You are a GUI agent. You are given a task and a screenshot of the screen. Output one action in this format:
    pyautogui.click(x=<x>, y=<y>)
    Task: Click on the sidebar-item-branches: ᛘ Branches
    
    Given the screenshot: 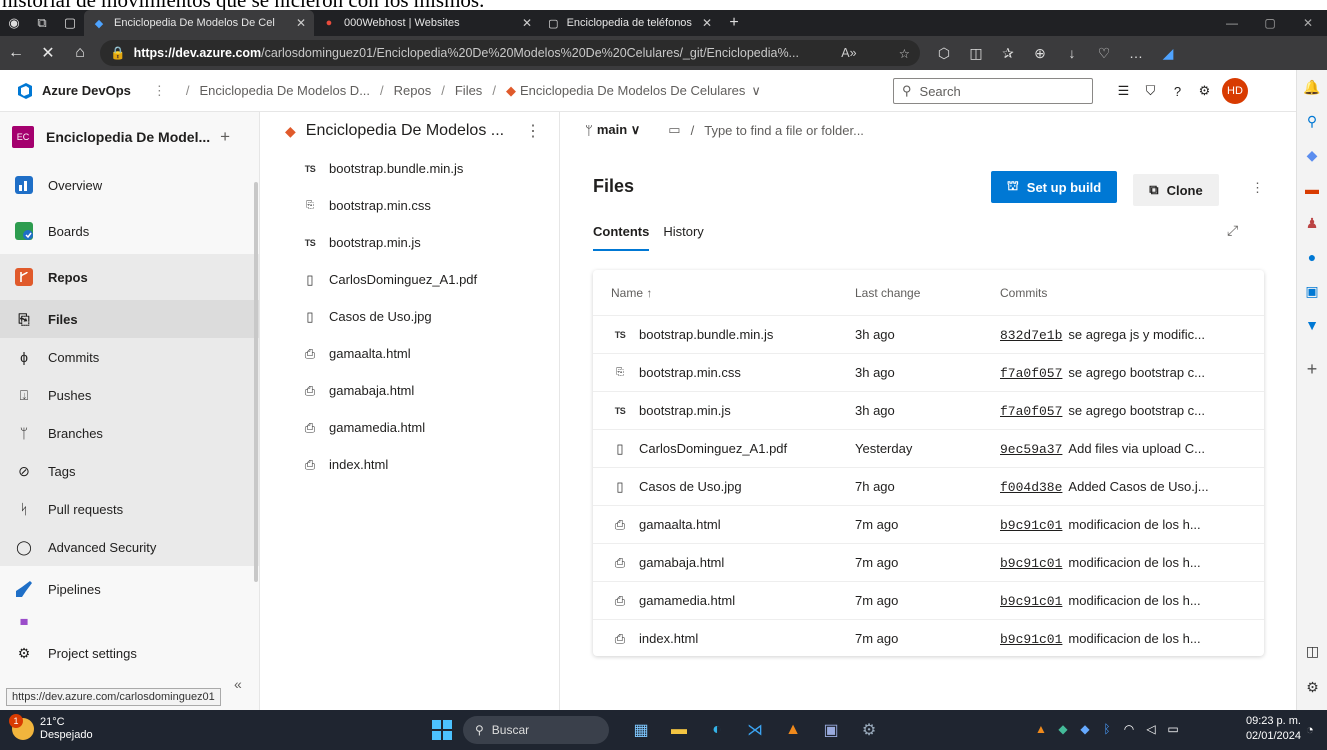 What is the action you would take?
    pyautogui.click(x=129, y=433)
    